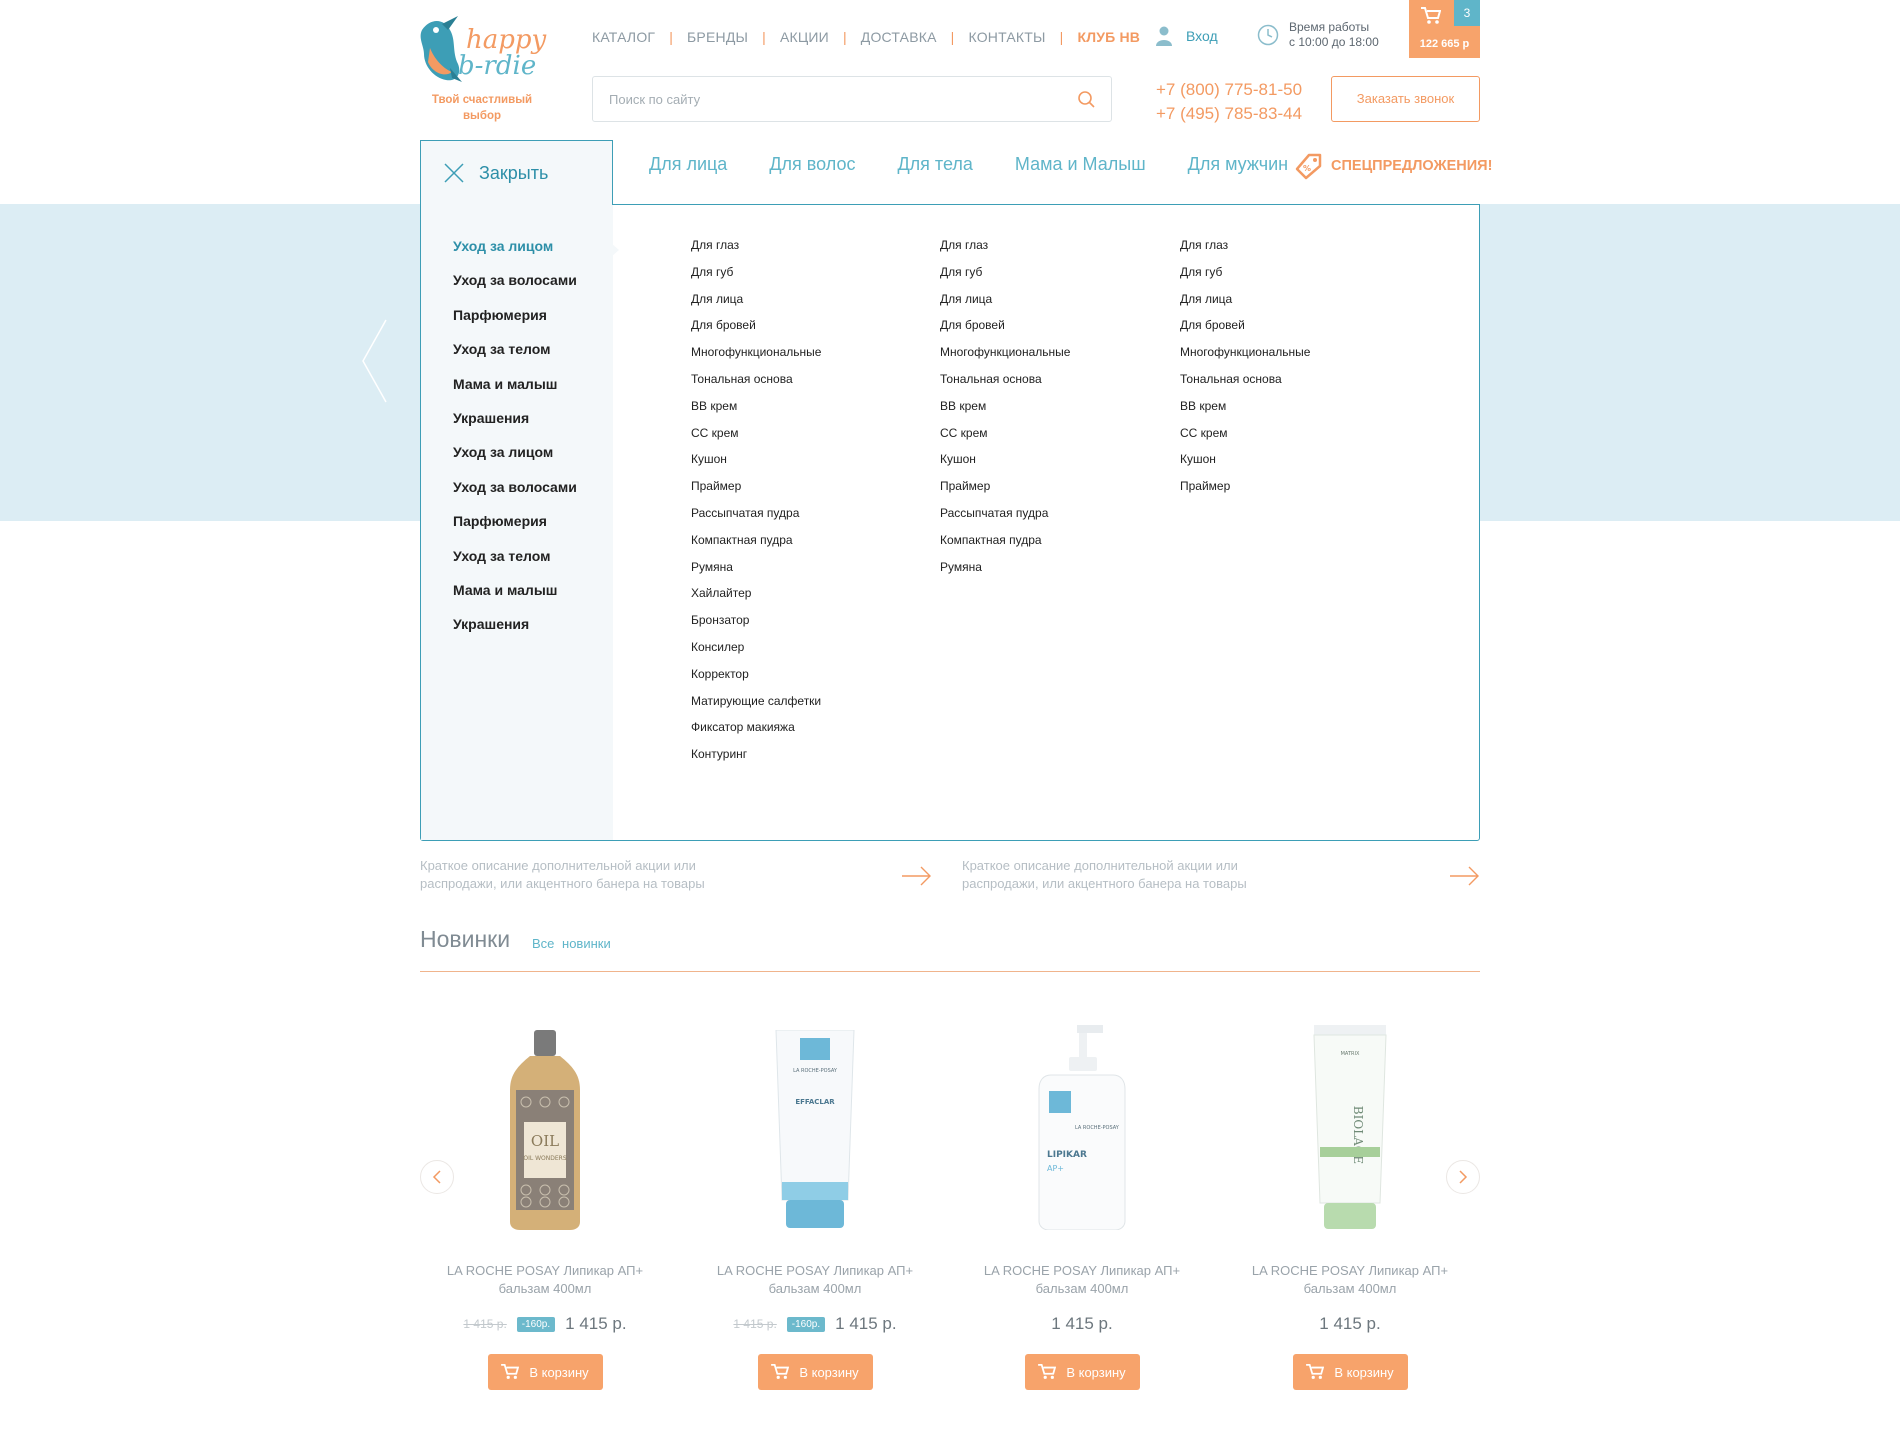 Image resolution: width=1900 pixels, height=1447 pixels. I want to click on cart-widget: 3 122 665 р, so click(1444, 29).